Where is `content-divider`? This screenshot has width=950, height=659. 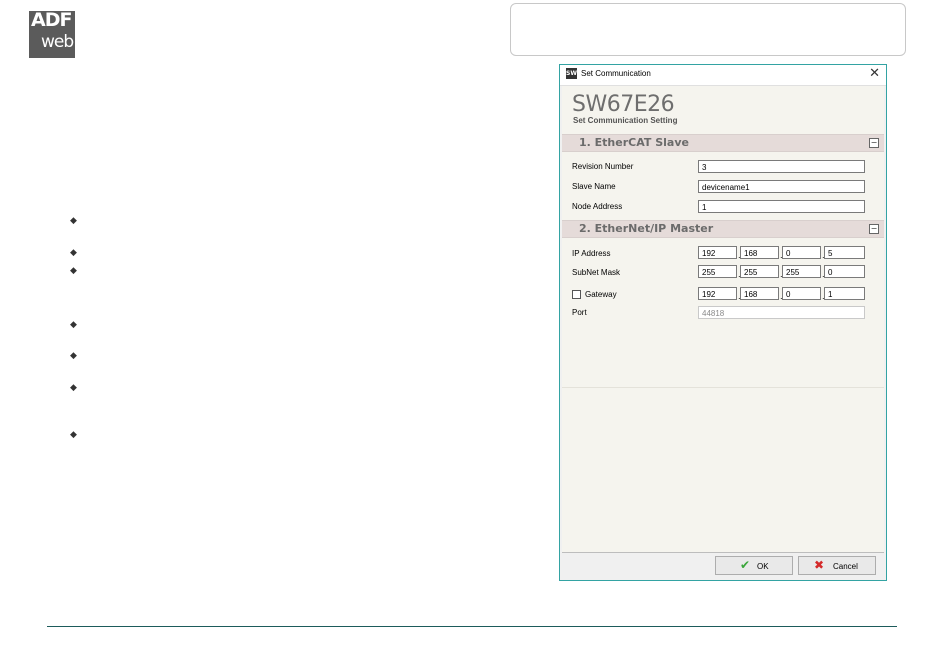
content-divider is located at coordinates (723, 387).